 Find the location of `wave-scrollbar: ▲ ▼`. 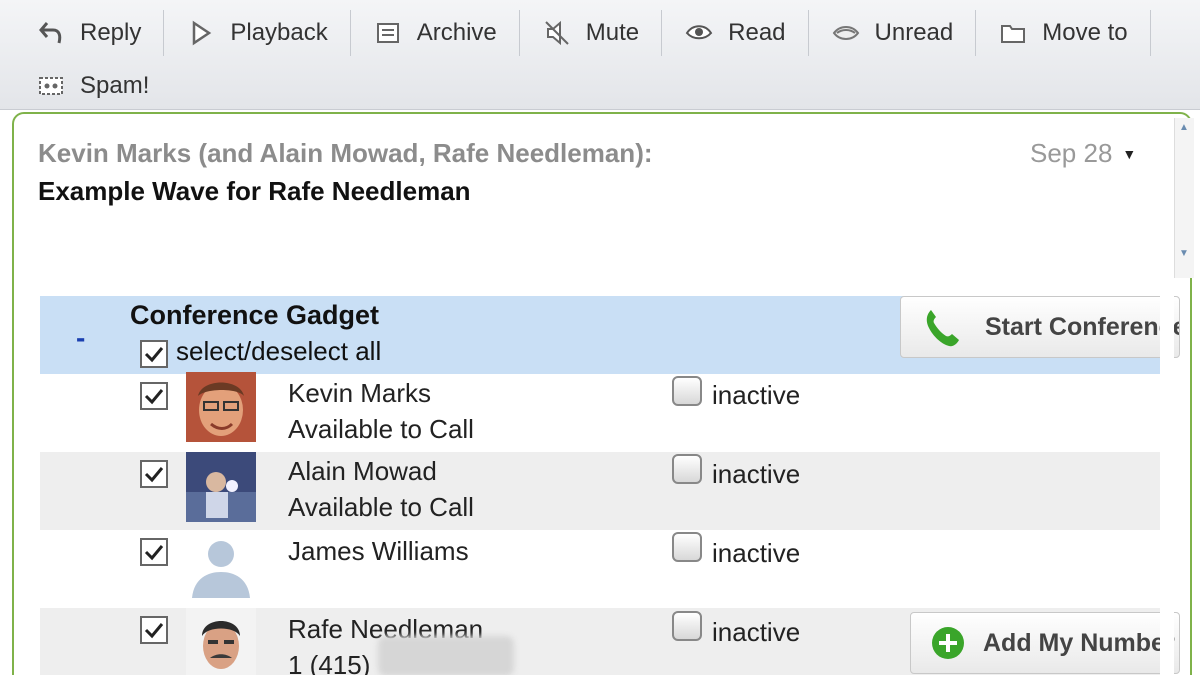

wave-scrollbar: ▲ ▼ is located at coordinates (1184, 198).